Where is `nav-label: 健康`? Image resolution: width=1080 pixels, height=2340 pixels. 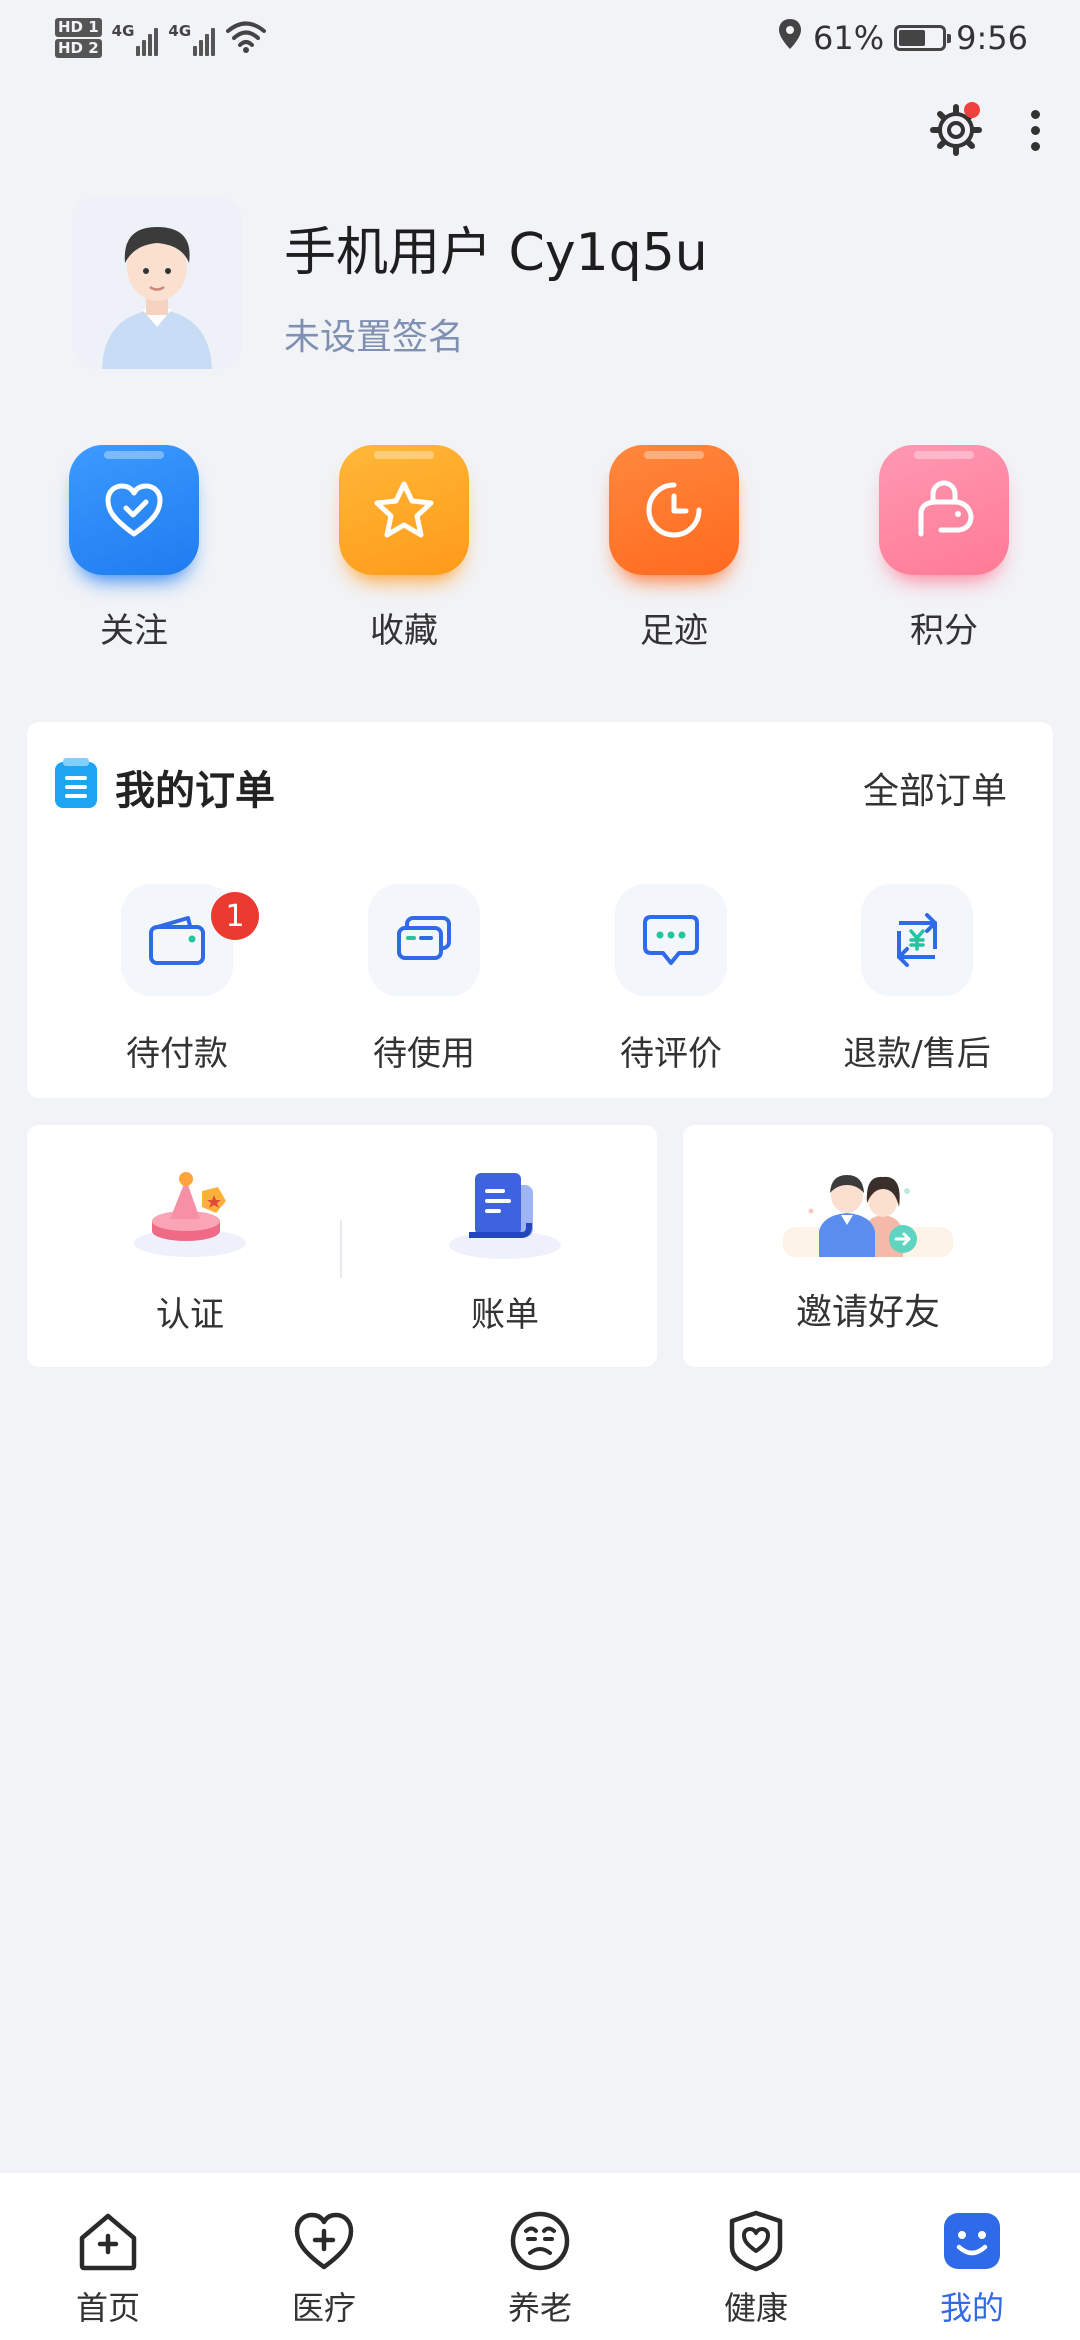 nav-label: 健康 is located at coordinates (755, 2308).